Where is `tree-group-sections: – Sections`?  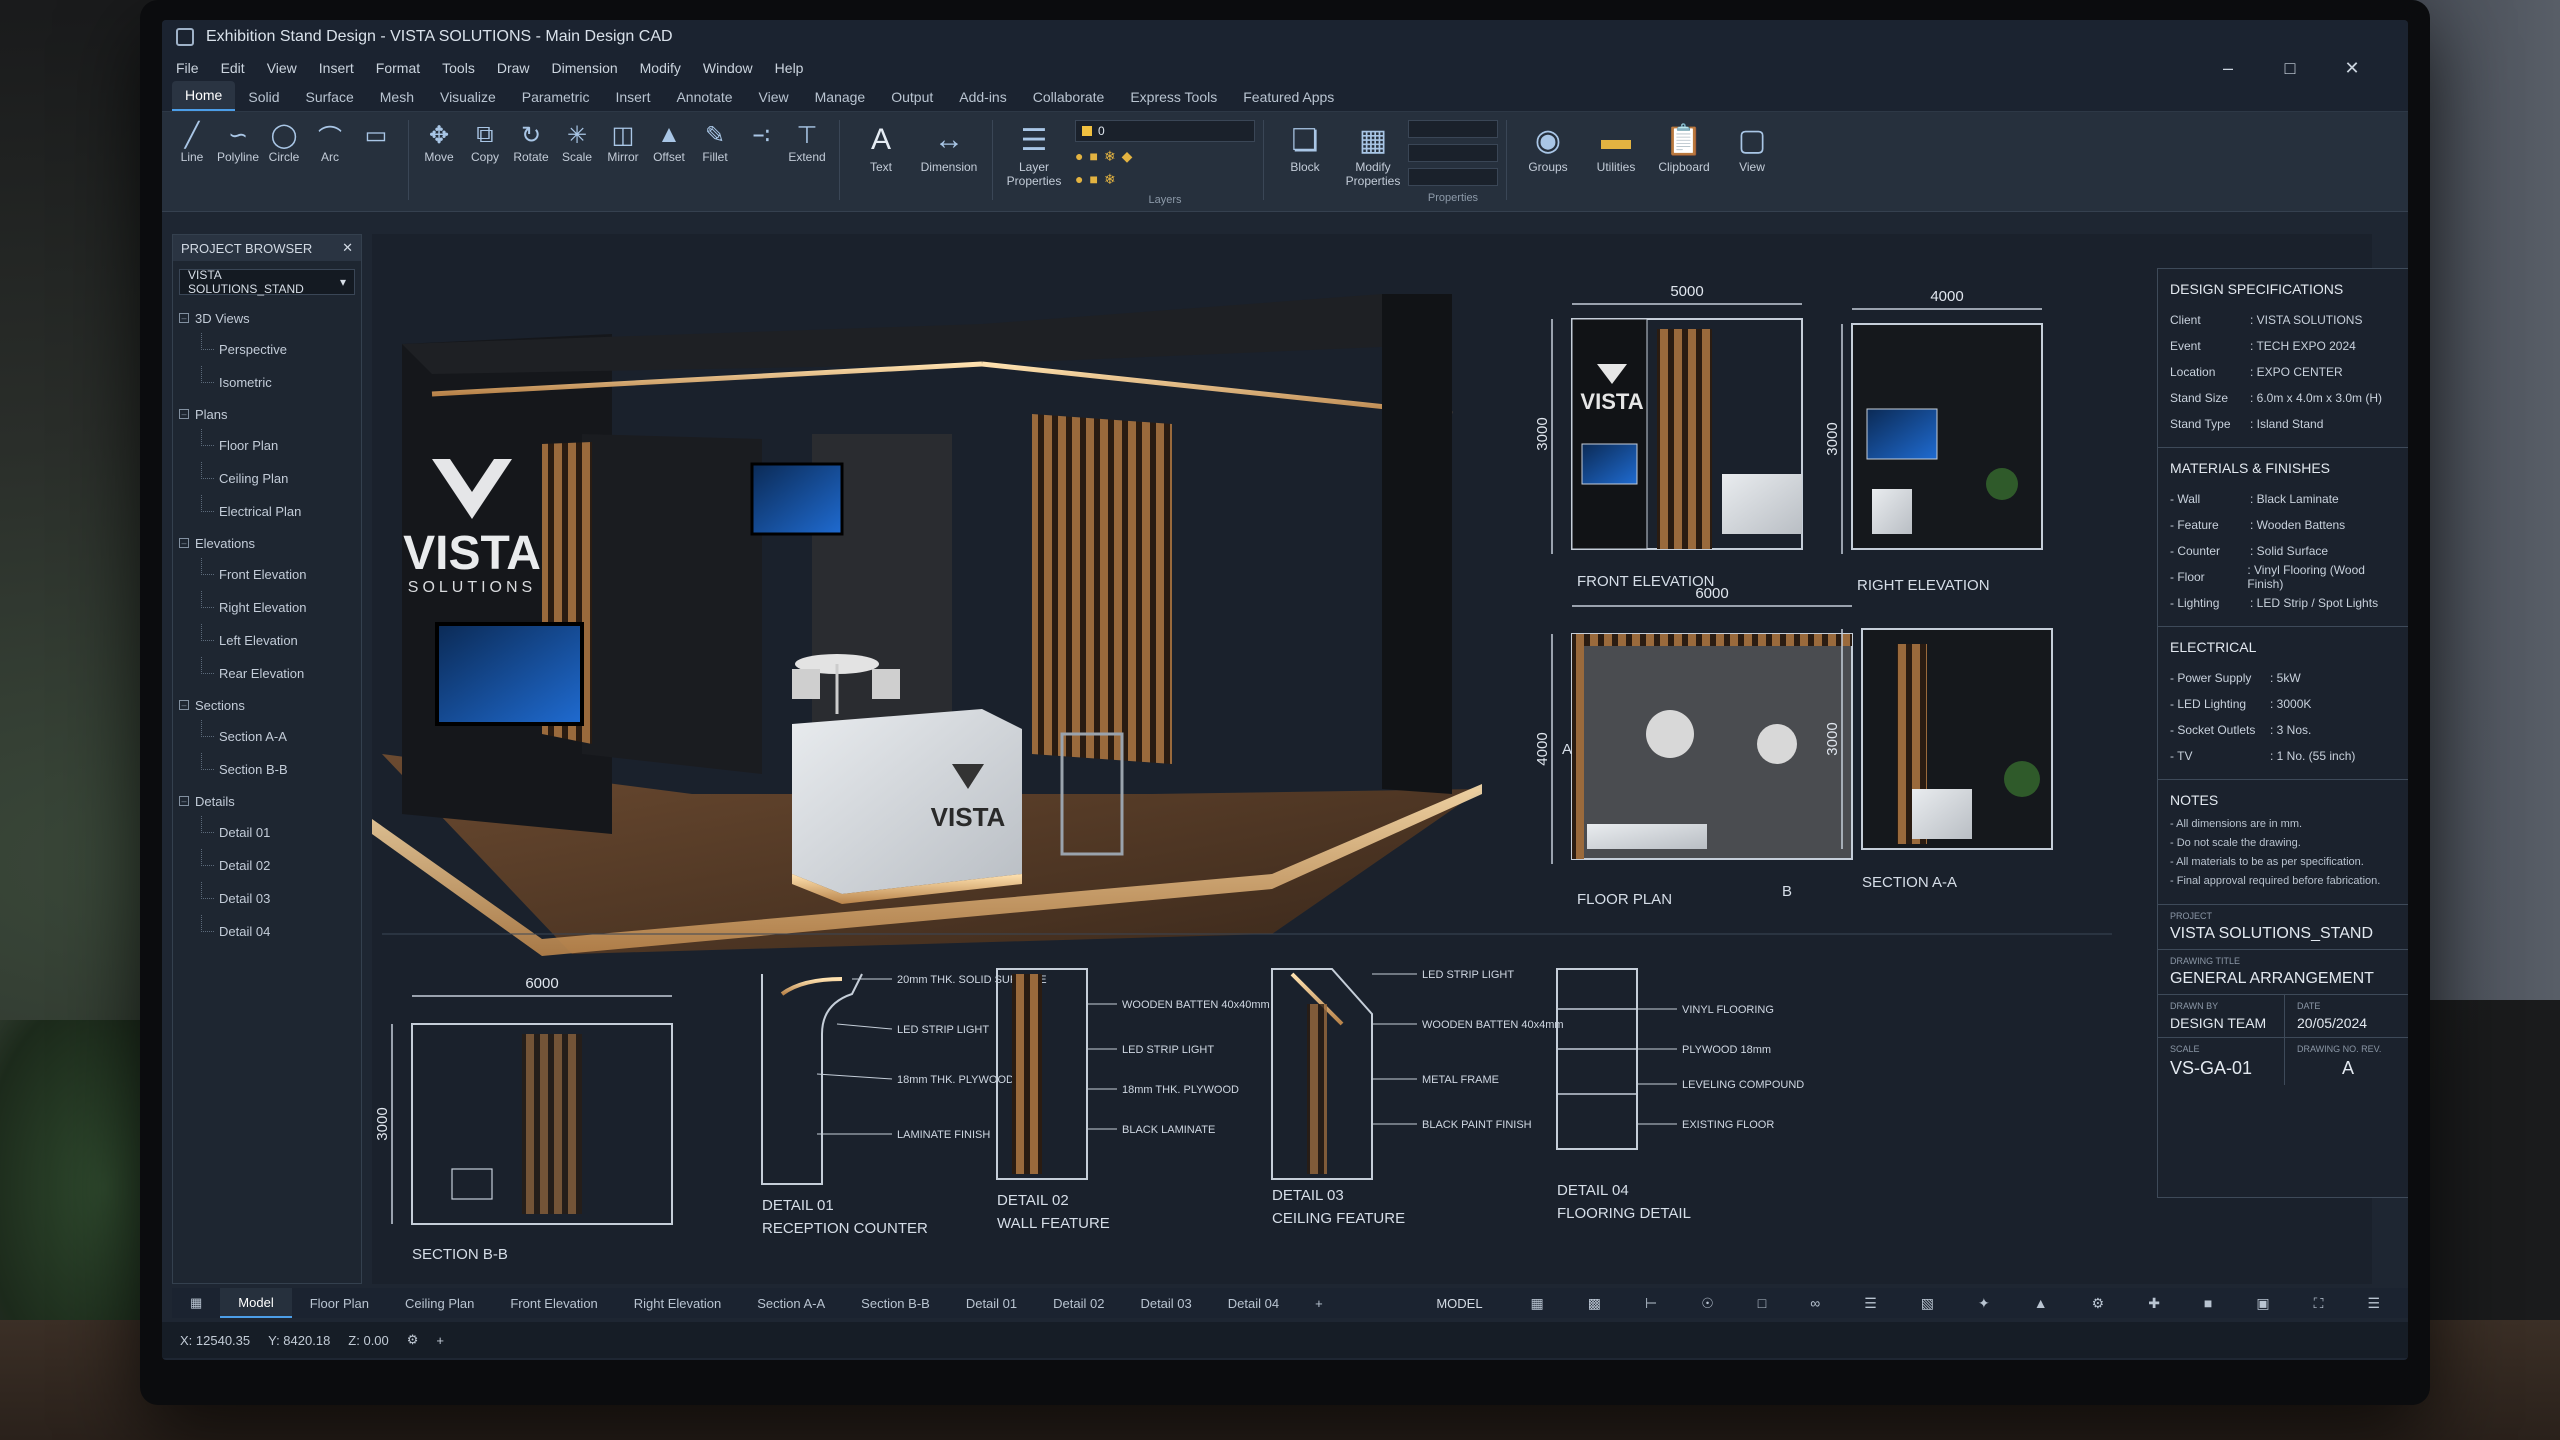 tree-group-sections: – Sections is located at coordinates (270, 705).